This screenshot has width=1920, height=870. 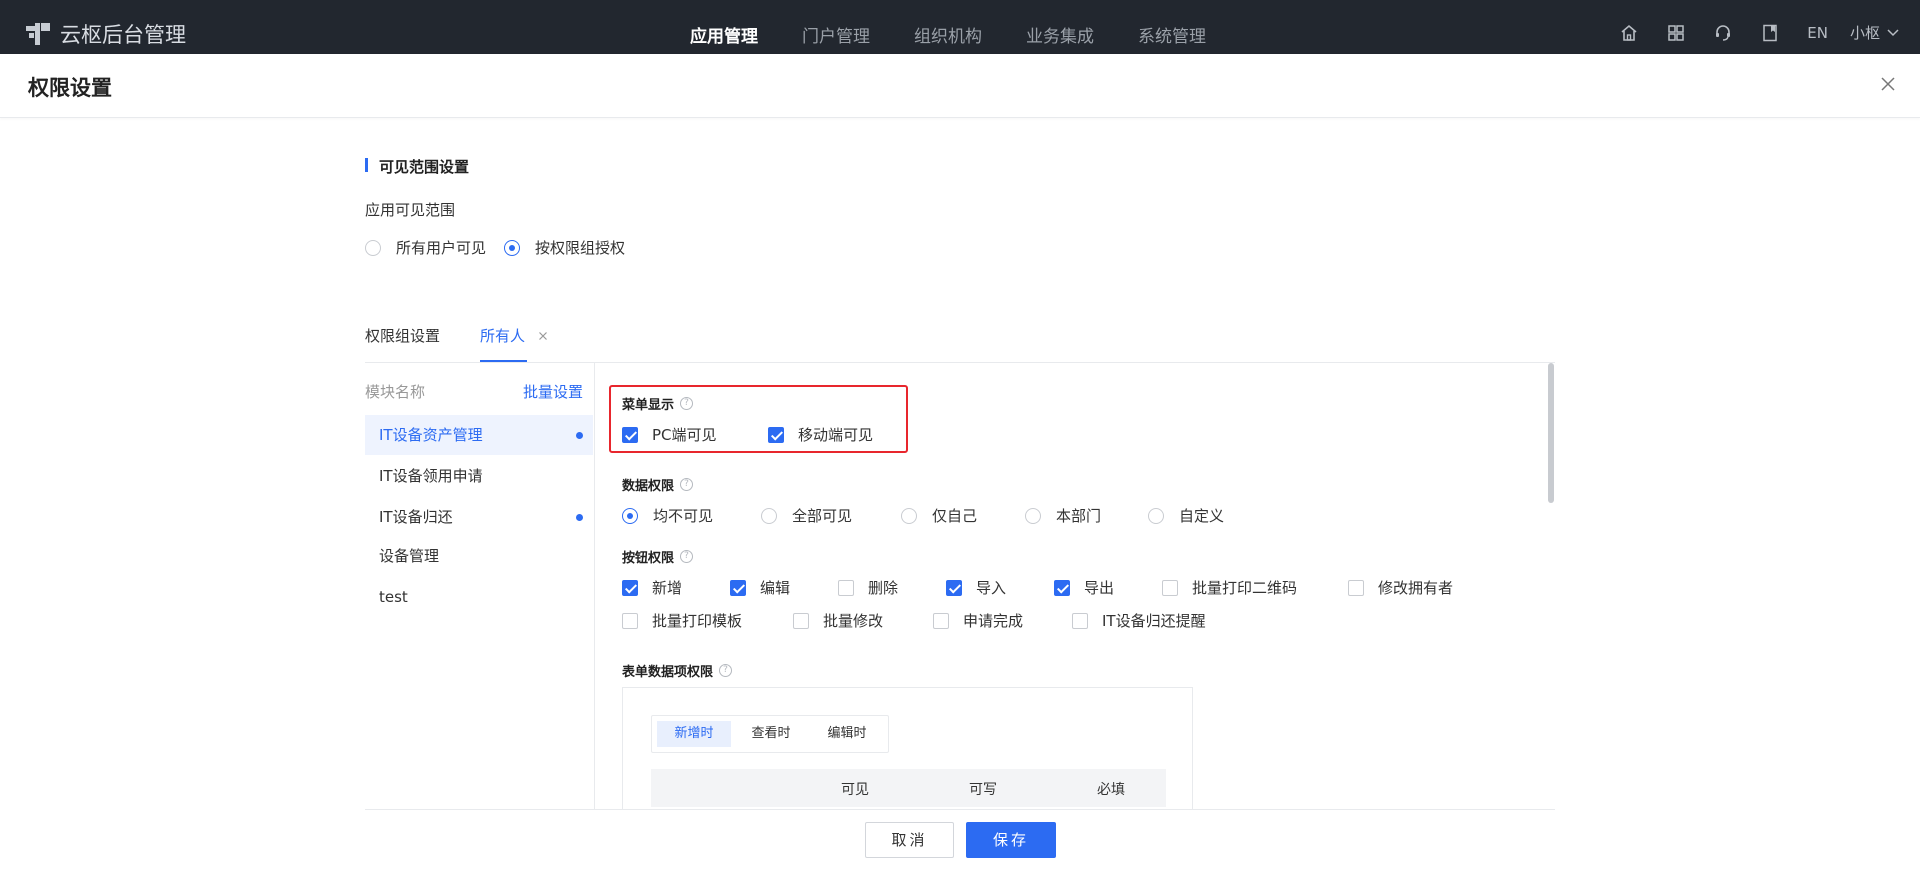 What do you see at coordinates (479, 517) in the screenshot?
I see `module-item-it-device-return: IT设备归还` at bounding box center [479, 517].